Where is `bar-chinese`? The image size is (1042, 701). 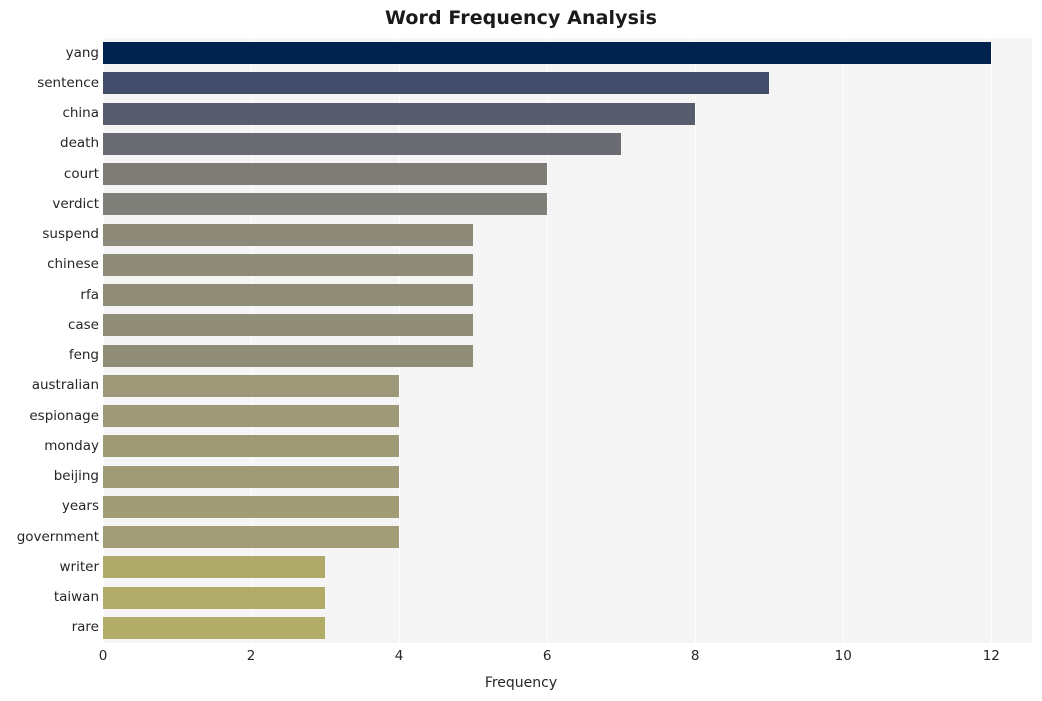 bar-chinese is located at coordinates (288, 264).